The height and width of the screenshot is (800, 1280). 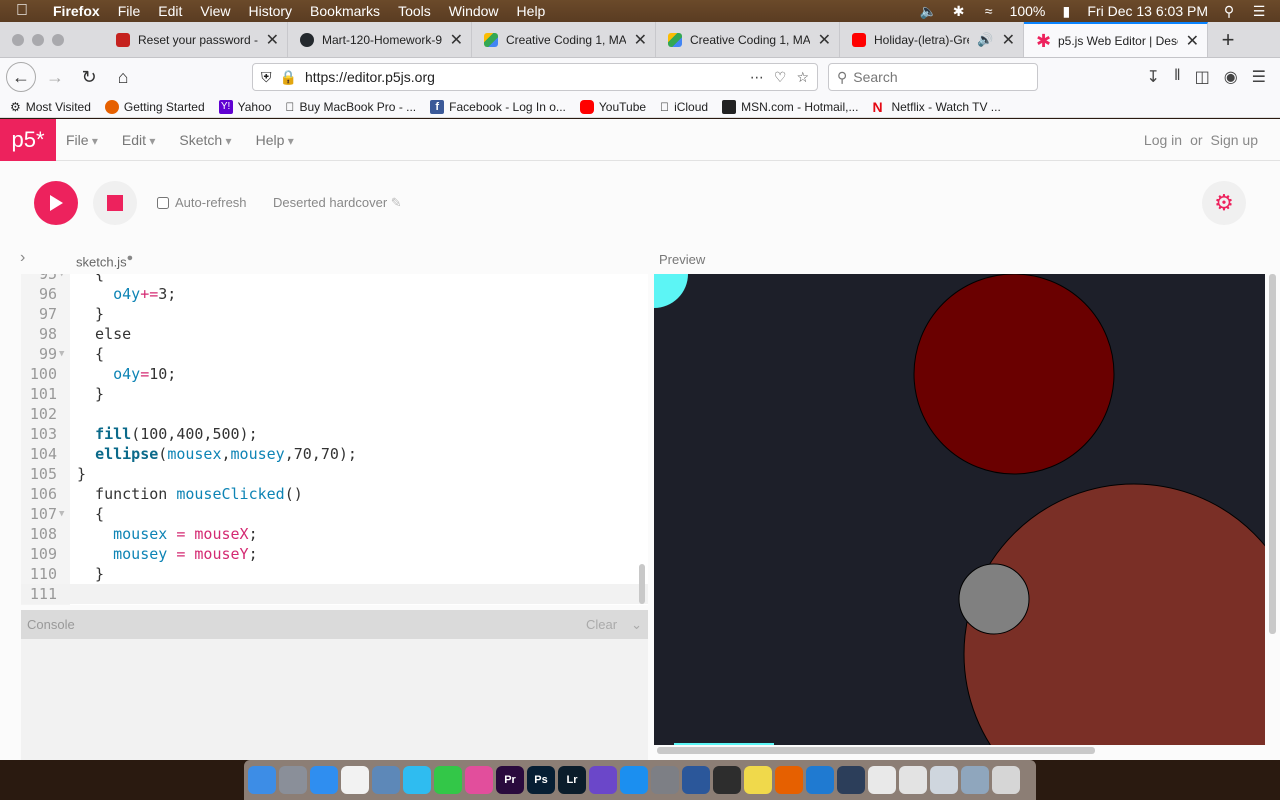 What do you see at coordinates (985, 40) in the screenshot?
I see `speaker-icon: 🔊` at bounding box center [985, 40].